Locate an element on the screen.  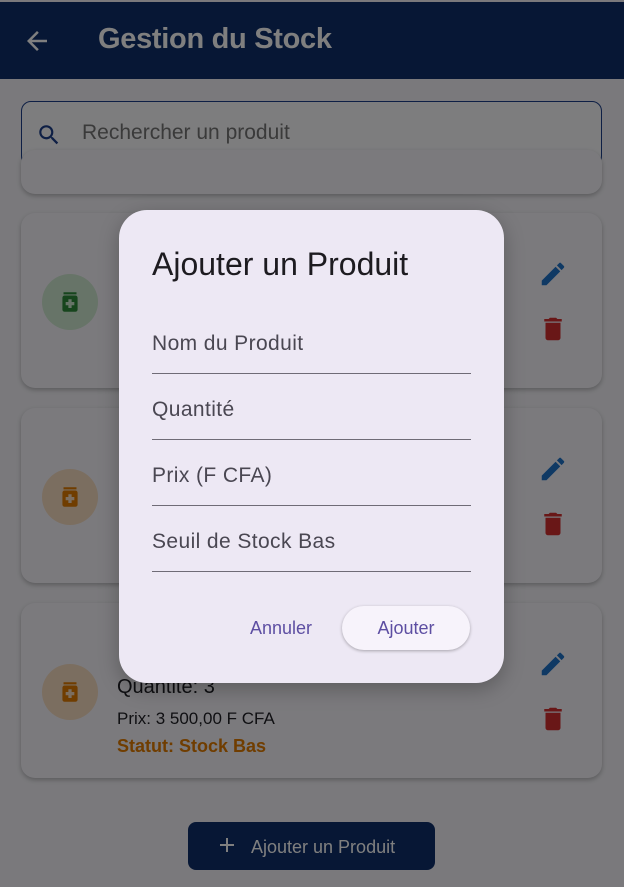
cancel-button: Annuler is located at coordinates (281, 628).